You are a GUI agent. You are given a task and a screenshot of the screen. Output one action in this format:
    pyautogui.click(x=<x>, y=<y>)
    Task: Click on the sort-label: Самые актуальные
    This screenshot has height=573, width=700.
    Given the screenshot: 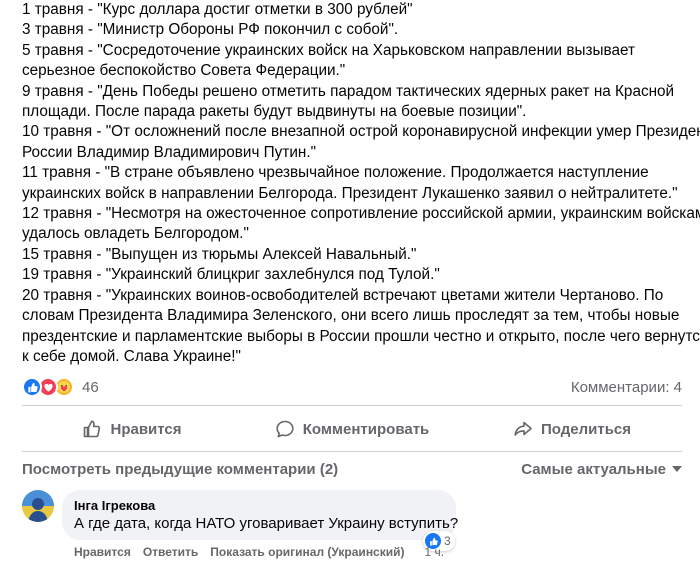 What is the action you would take?
    pyautogui.click(x=593, y=469)
    